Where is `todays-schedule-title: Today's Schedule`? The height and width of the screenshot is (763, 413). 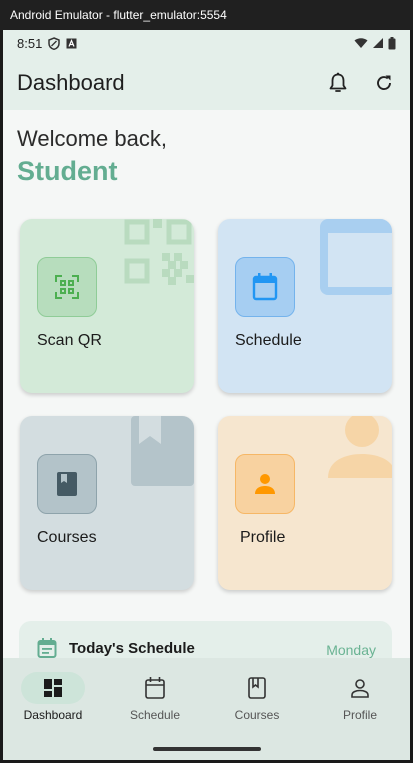 todays-schedule-title: Today's Schedule is located at coordinates (132, 648).